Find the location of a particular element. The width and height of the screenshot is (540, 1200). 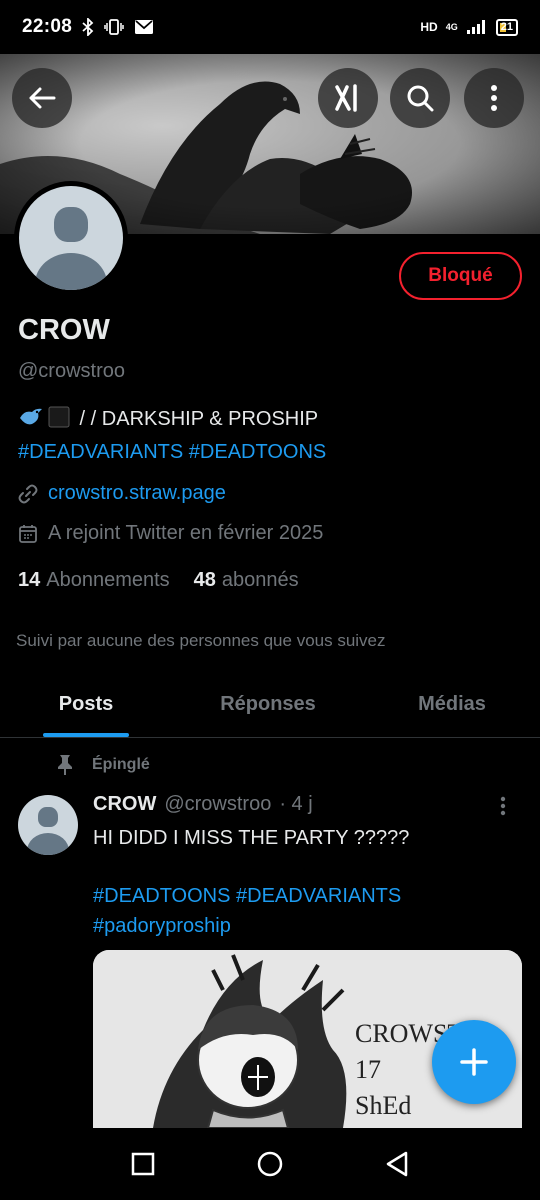

profile-join-date: A rejoint Twitter en février 2025 is located at coordinates (170, 533).